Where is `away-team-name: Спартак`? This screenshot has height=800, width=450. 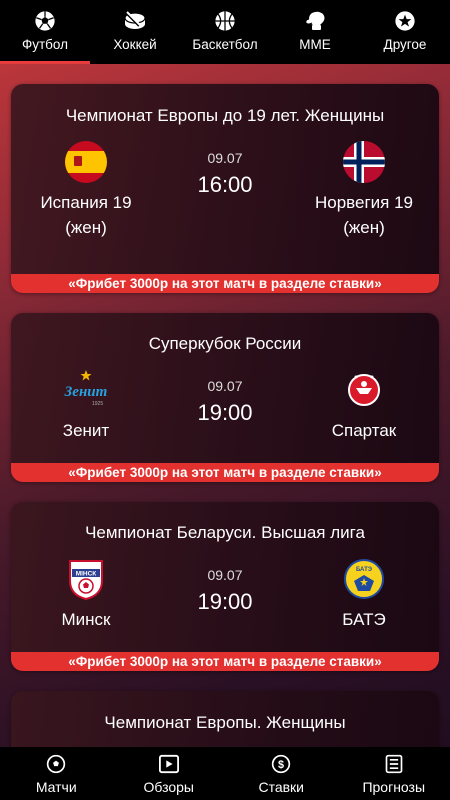
away-team-name: Спартак is located at coordinates (364, 430).